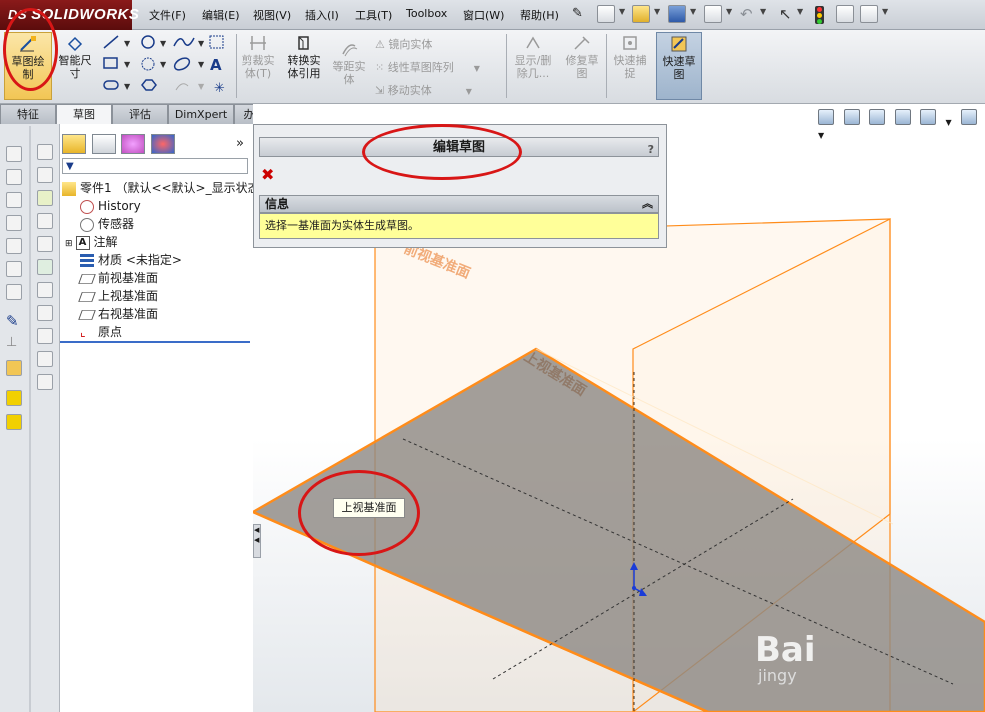 The height and width of the screenshot is (712, 985). What do you see at coordinates (216, 42) in the screenshot?
I see `sketch-fillet-grid-icon` at bounding box center [216, 42].